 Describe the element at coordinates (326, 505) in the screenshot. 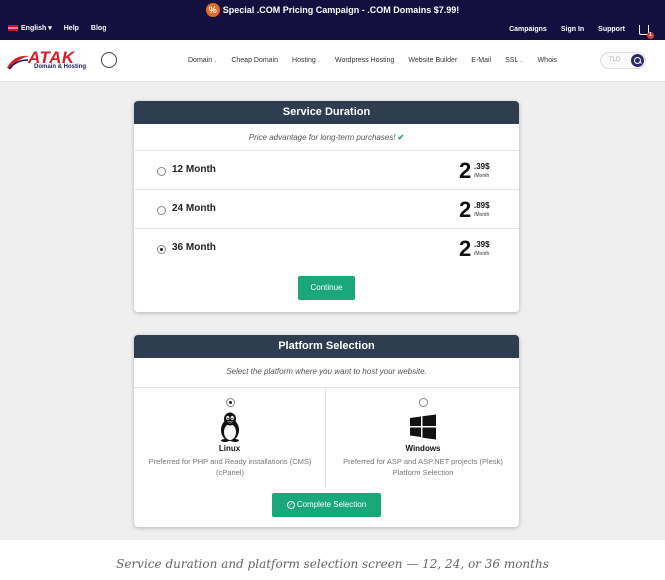

I see `complete-selection-button: ✓ Complete Selection` at that location.